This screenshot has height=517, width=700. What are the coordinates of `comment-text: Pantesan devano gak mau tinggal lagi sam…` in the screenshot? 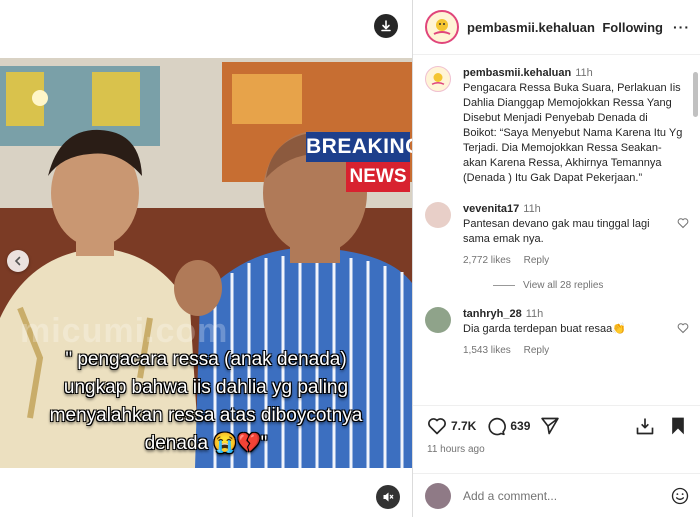 It's located at (556, 231).